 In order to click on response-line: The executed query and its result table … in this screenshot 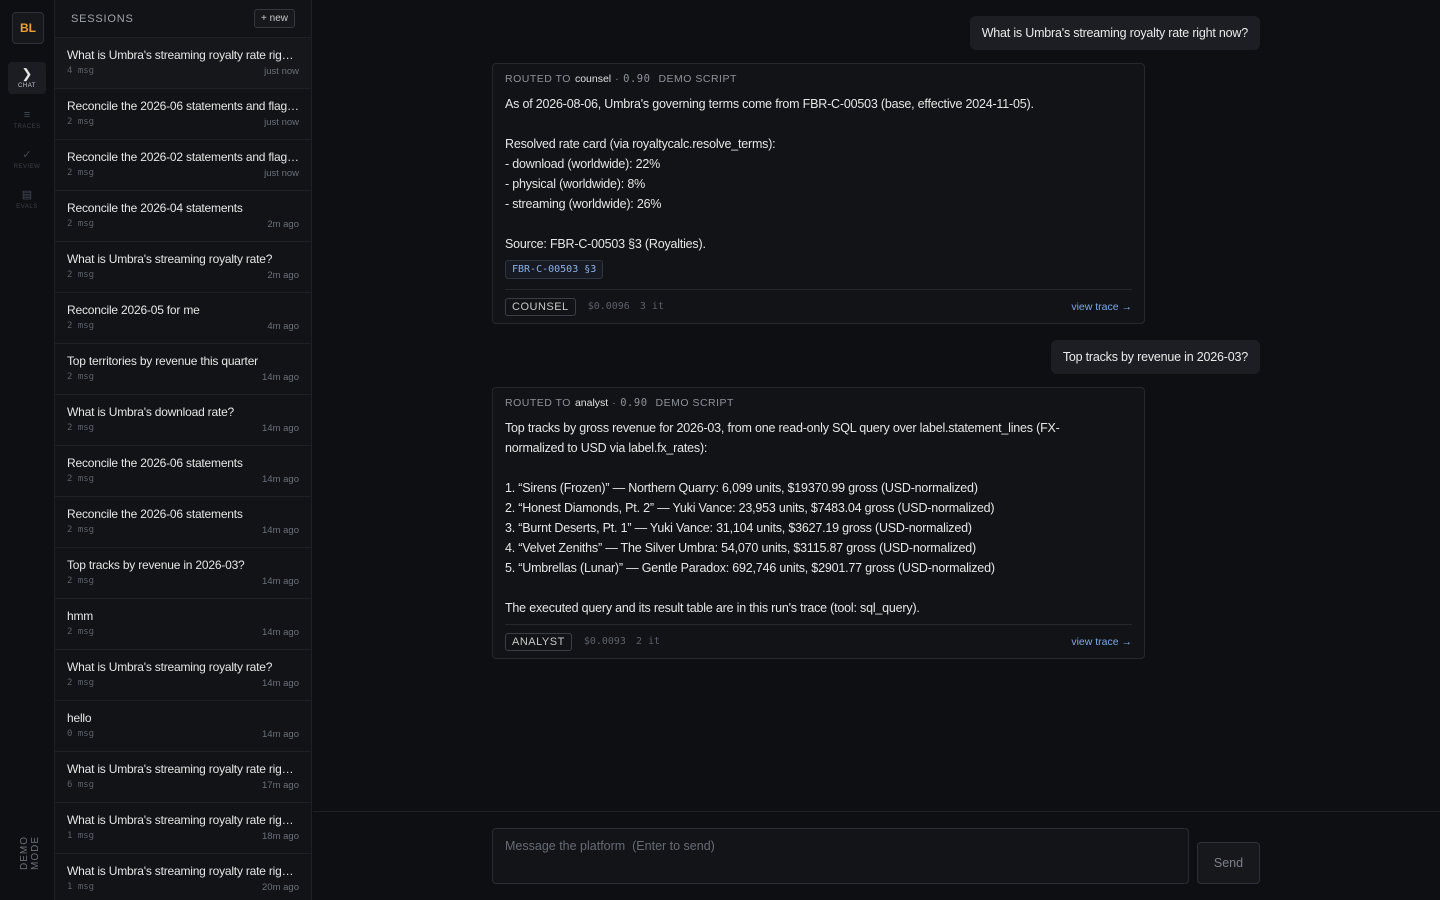, I will do `click(712, 608)`.